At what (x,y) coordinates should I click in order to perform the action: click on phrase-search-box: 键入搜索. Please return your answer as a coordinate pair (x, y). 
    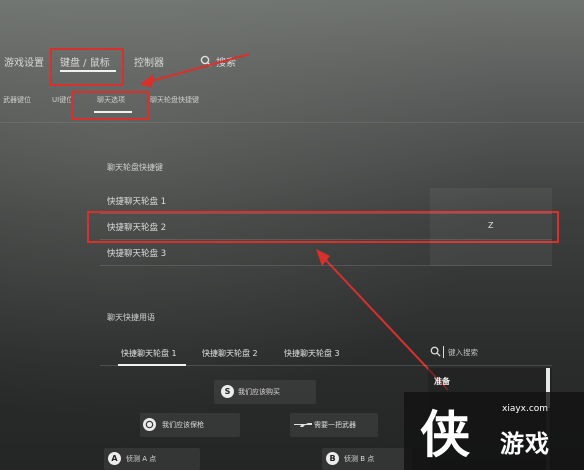
    Looking at the image, I should click on (489, 352).